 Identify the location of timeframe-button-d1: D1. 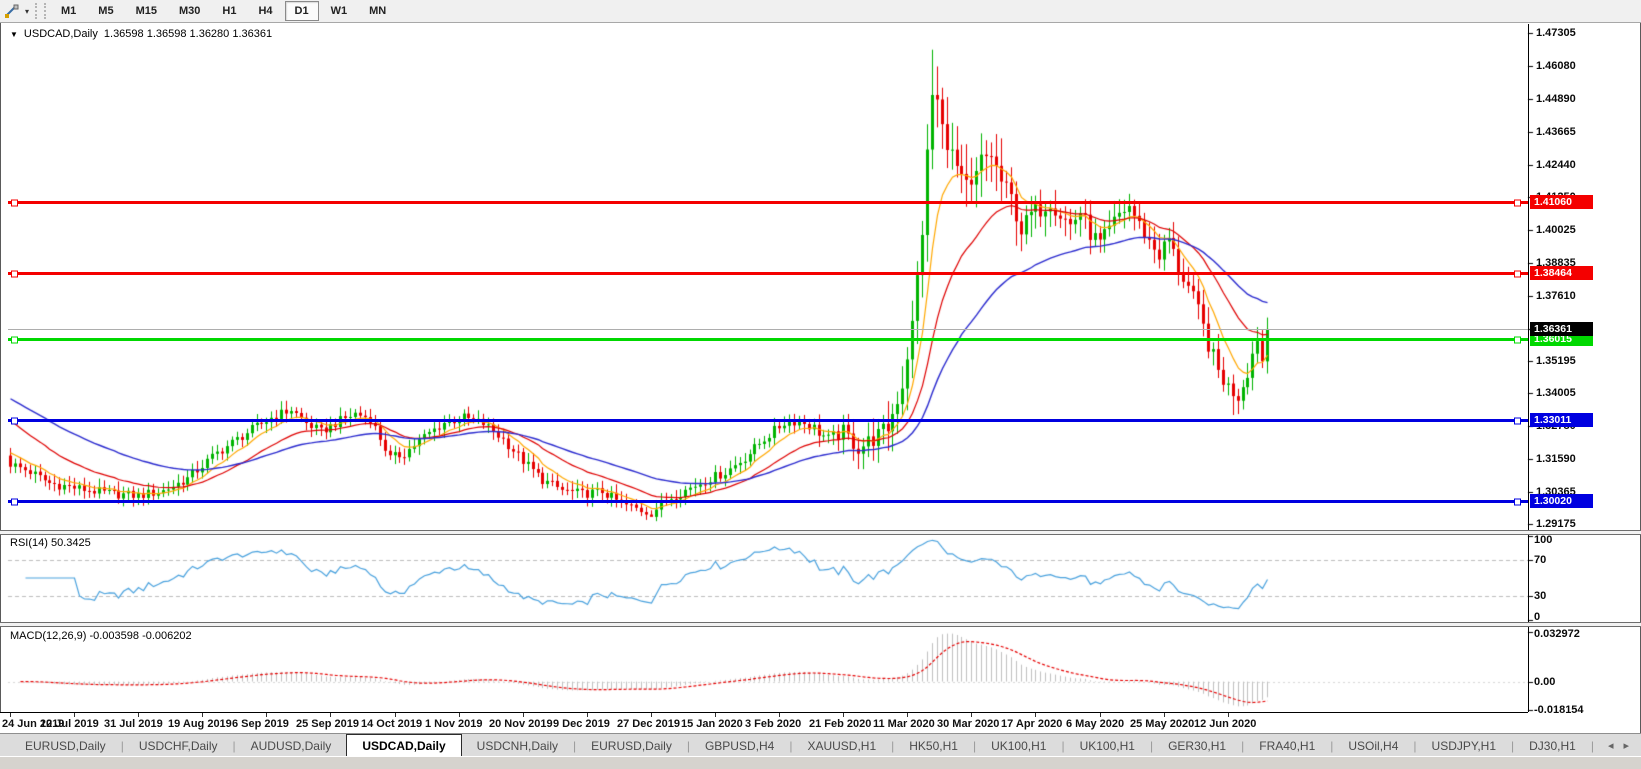
(302, 11).